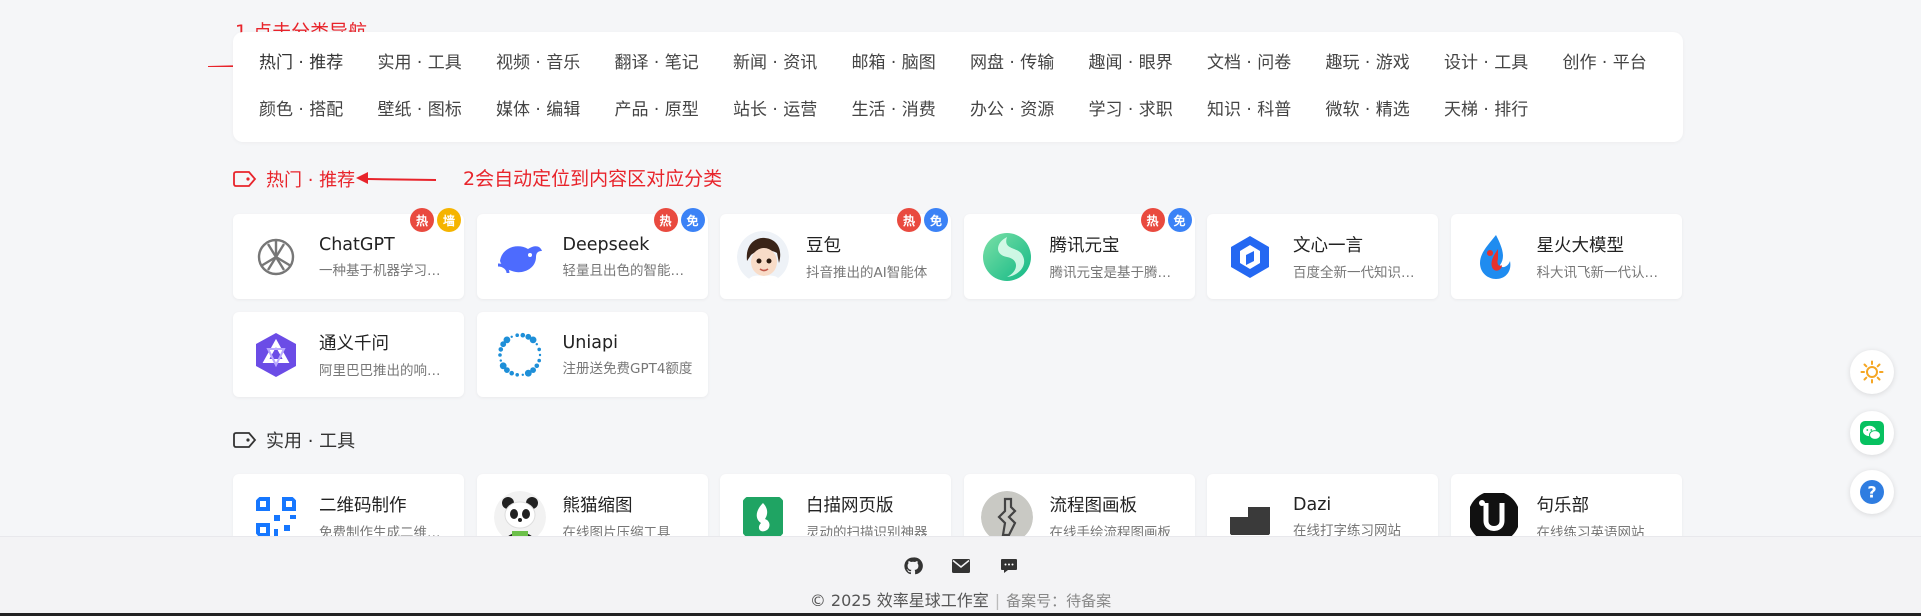 The height and width of the screenshot is (616, 1921). Describe the element at coordinates (311, 441) in the screenshot. I see `section-title-tools-label: 实用 · 工具` at that location.